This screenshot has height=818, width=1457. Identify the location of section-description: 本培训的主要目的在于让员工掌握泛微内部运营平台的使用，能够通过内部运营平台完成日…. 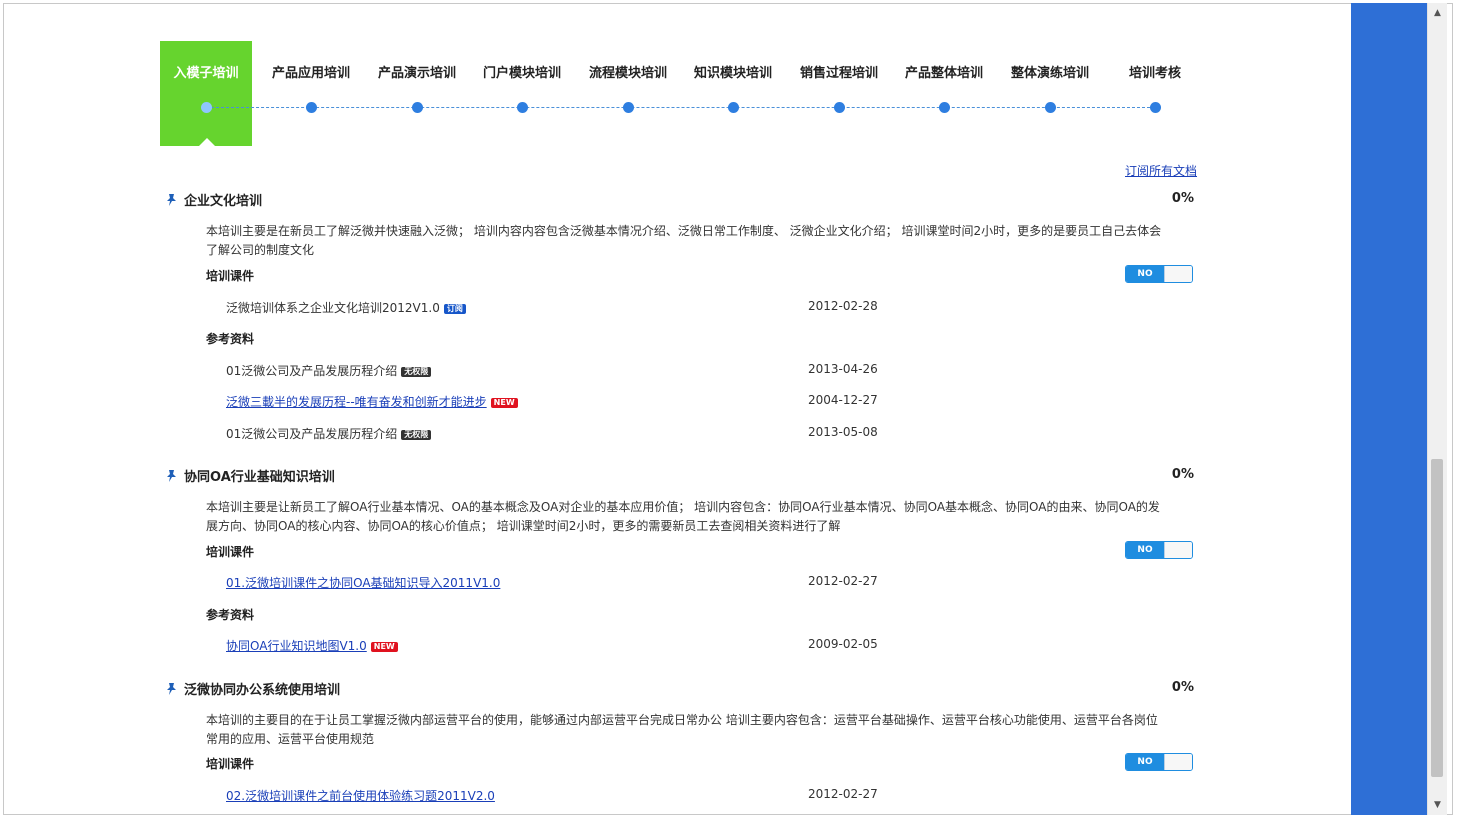
(682, 729).